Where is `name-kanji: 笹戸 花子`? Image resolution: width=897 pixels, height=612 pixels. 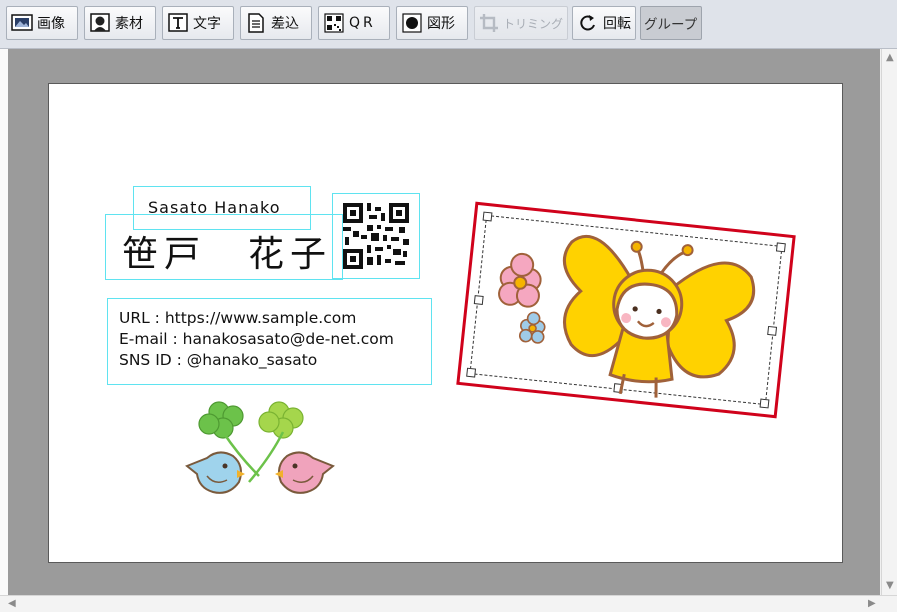 name-kanji: 笹戸 花子 is located at coordinates (227, 254).